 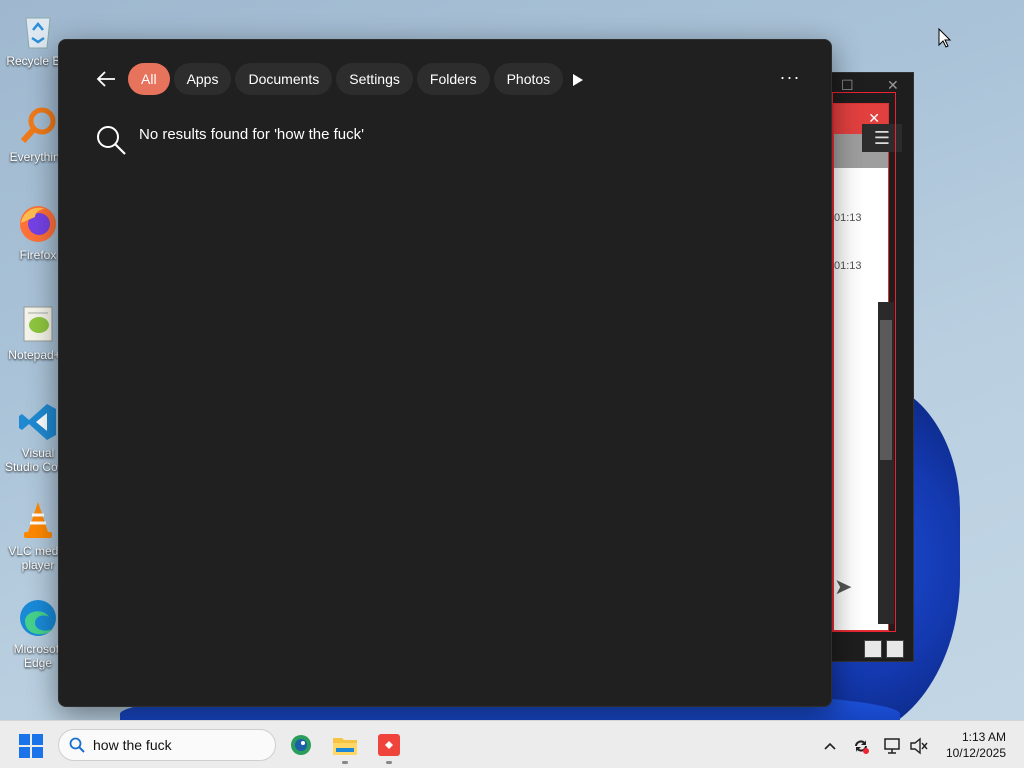 I want to click on taskbar: 1:13 AM 10/12/2025, so click(x=512, y=744).